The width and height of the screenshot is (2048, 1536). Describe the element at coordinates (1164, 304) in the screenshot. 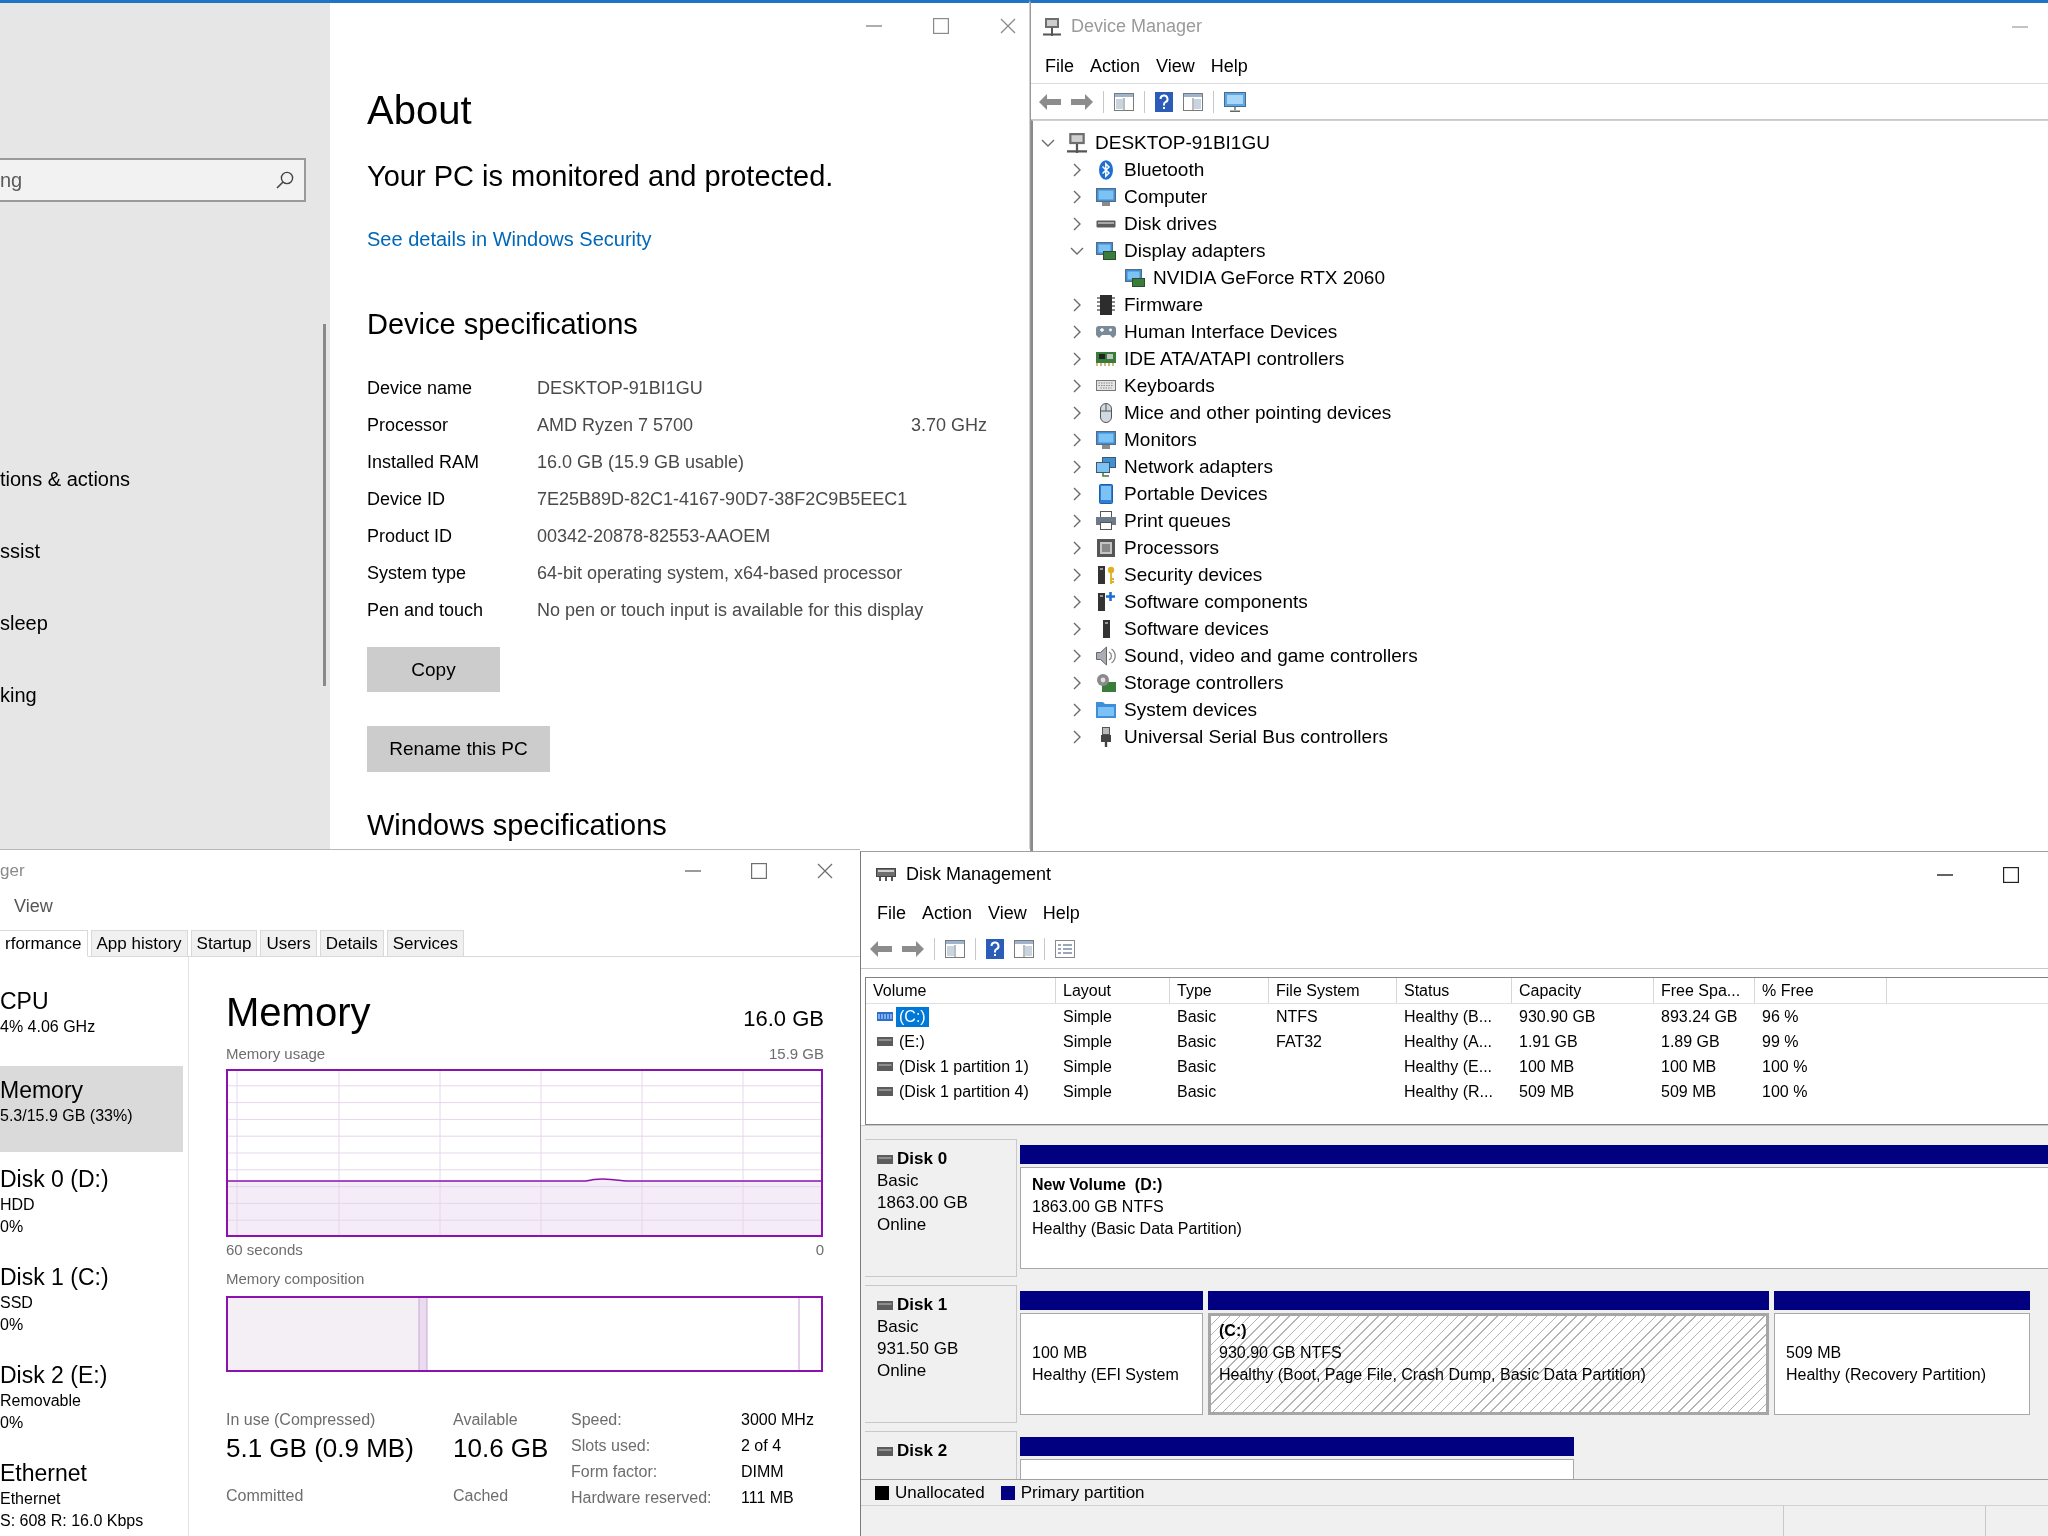

I see `tree-item: Firmware` at that location.